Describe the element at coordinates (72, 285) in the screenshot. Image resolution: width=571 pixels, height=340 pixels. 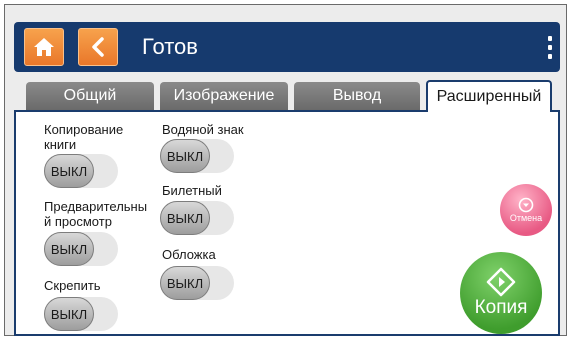
I see `staple-label: Скрепить` at that location.